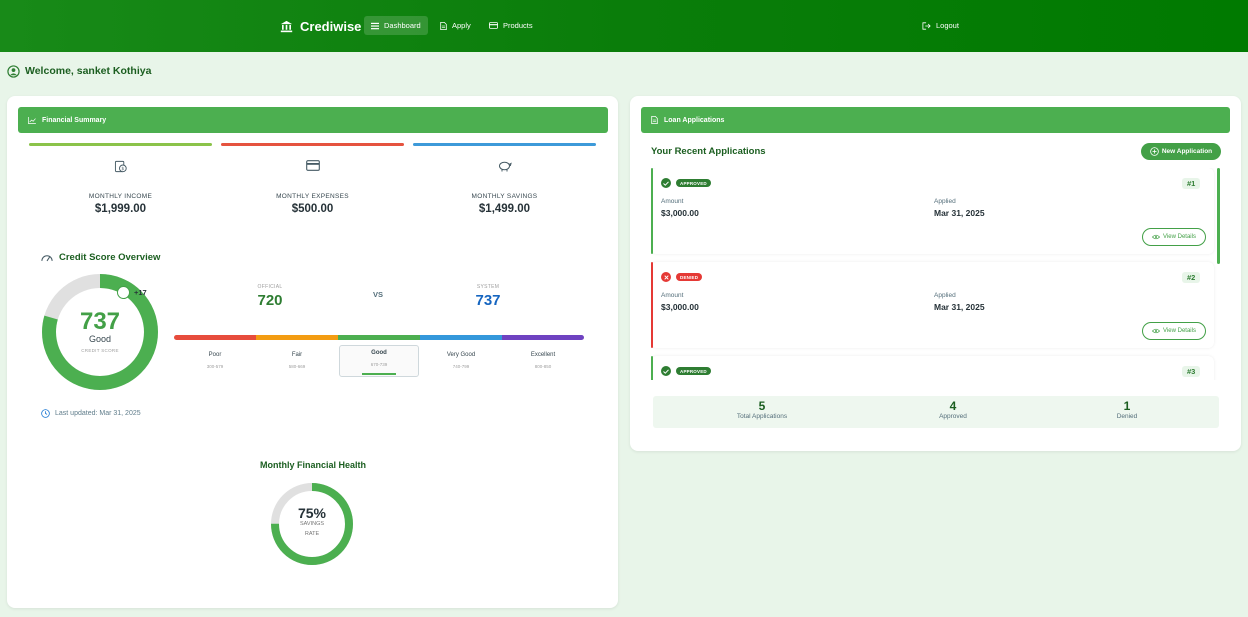 Image resolution: width=1248 pixels, height=617 pixels. What do you see at coordinates (379, 353) in the screenshot?
I see `range-name-good: Good` at bounding box center [379, 353].